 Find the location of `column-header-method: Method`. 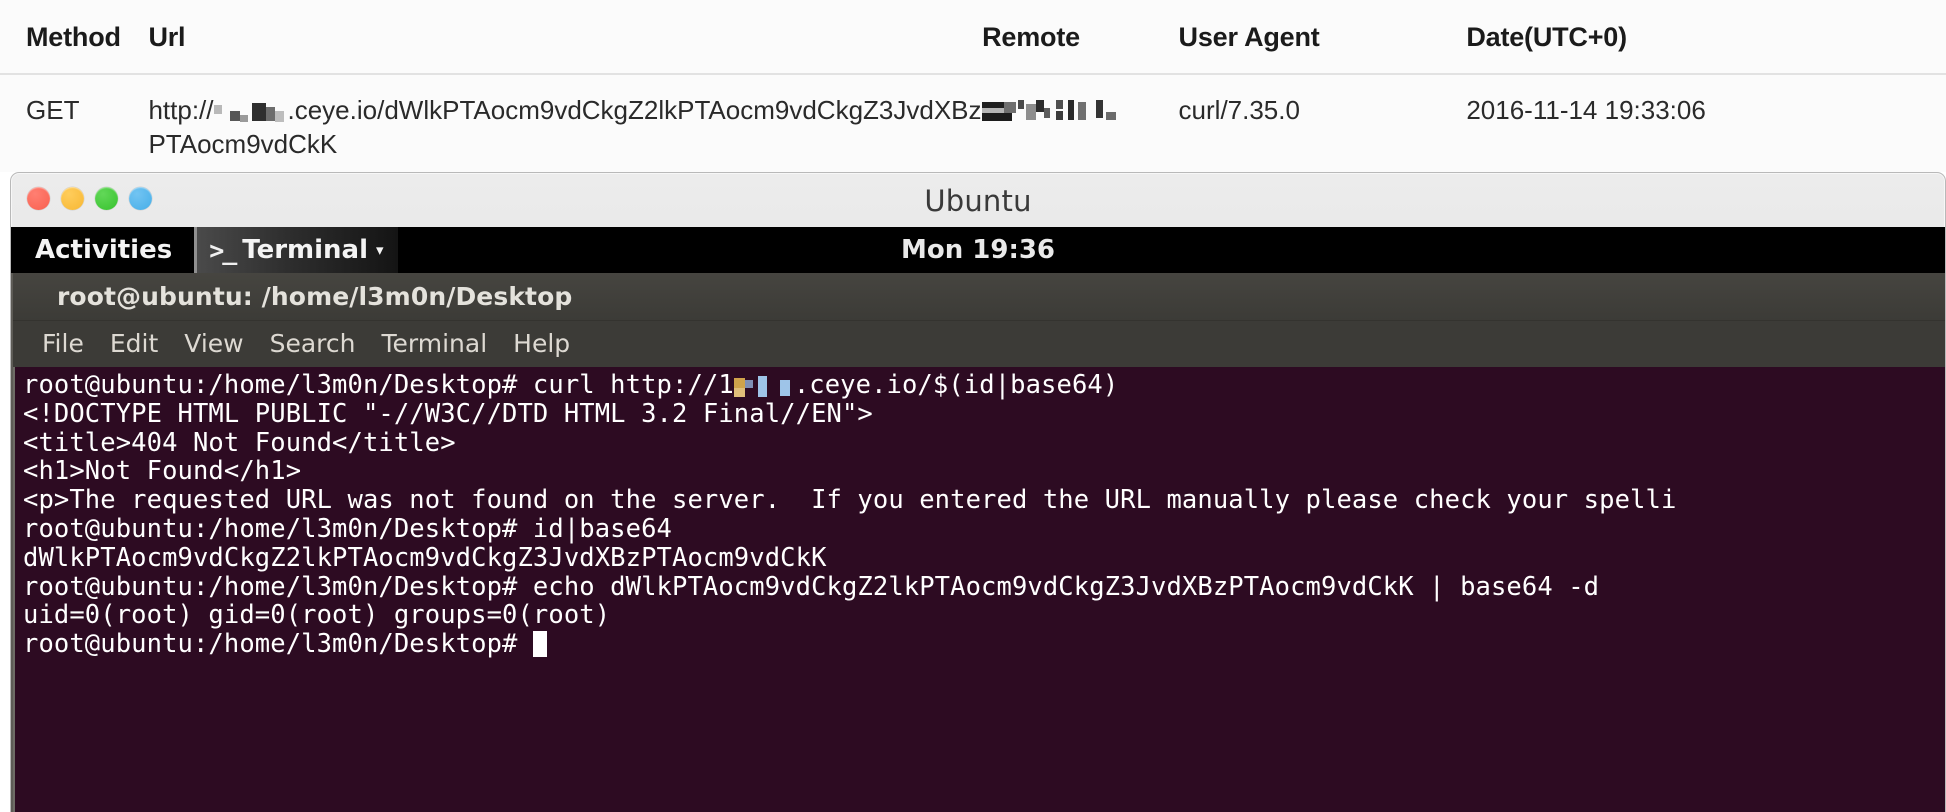

column-header-method: Method is located at coordinates (74, 37).